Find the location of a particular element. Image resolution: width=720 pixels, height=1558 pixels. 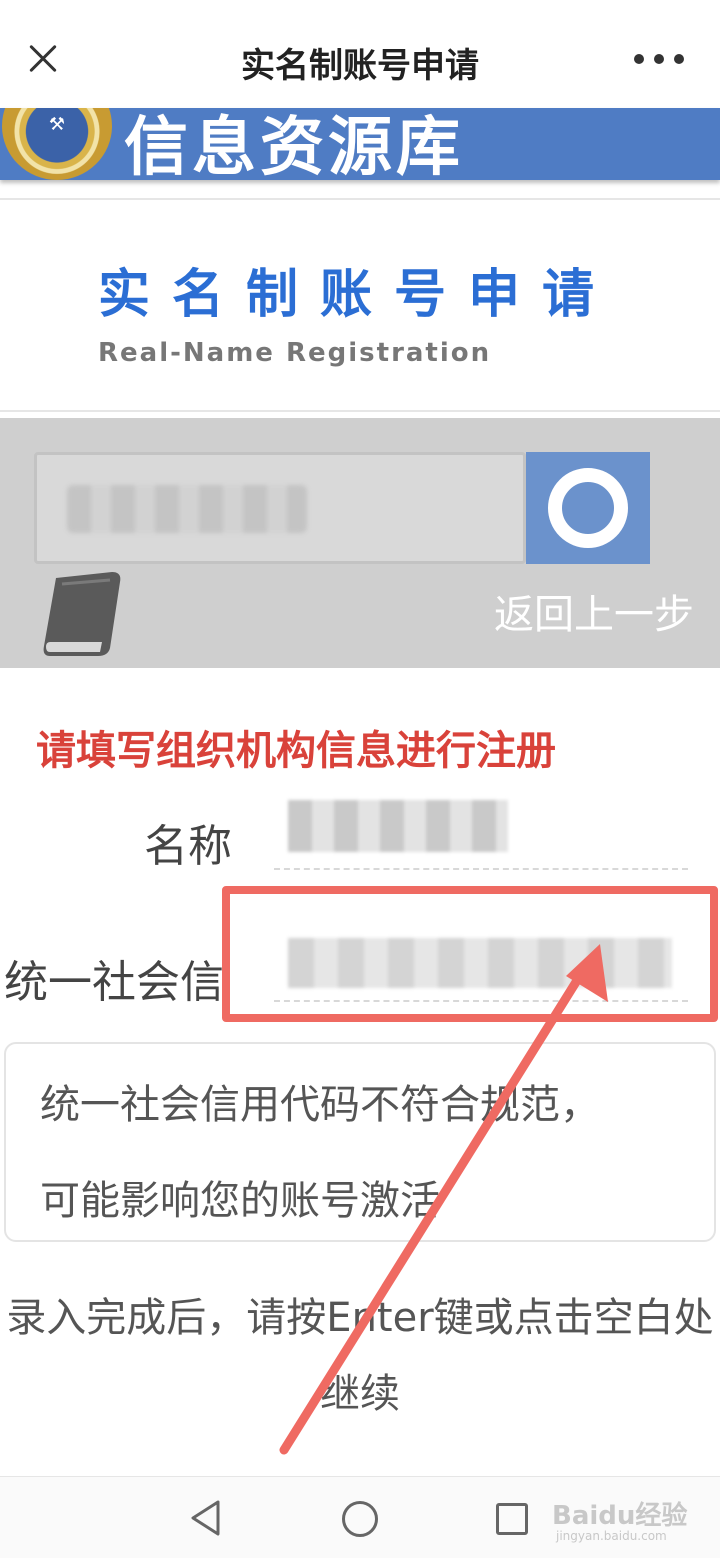

more-icon is located at coordinates (659, 60).